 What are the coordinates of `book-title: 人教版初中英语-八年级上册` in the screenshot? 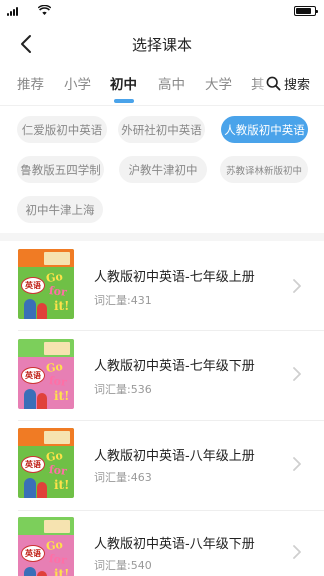 It's located at (174, 456).